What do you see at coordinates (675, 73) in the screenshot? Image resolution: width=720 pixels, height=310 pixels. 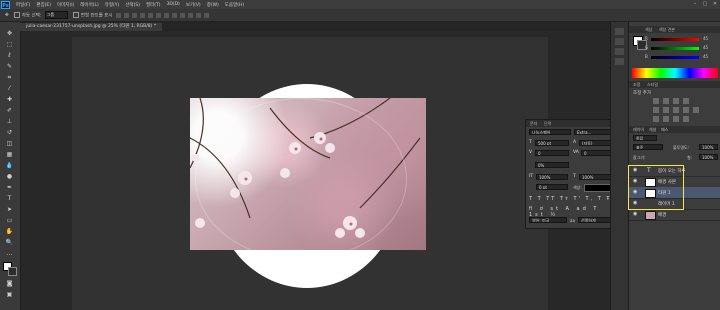 I see `color-spectrum` at bounding box center [675, 73].